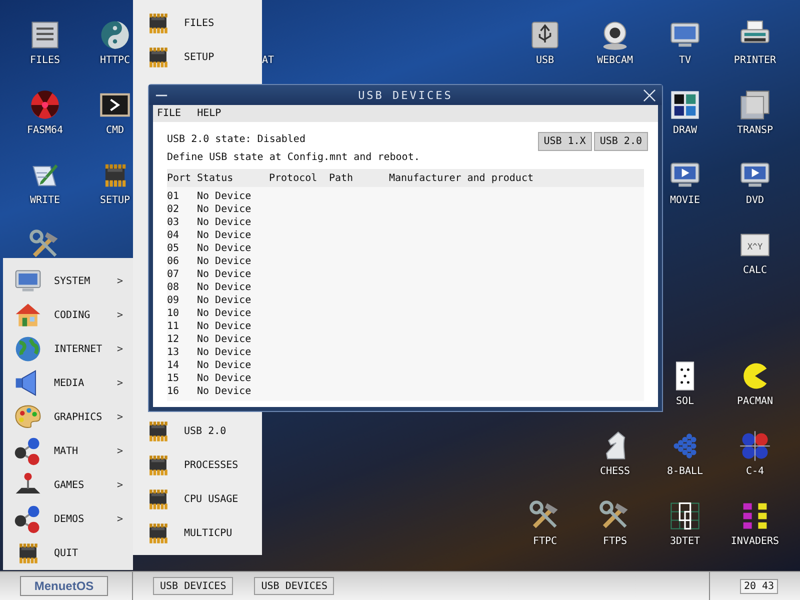 The image size is (800, 600). Describe the element at coordinates (755, 60) in the screenshot. I see `icon-label: PRINTER` at that location.